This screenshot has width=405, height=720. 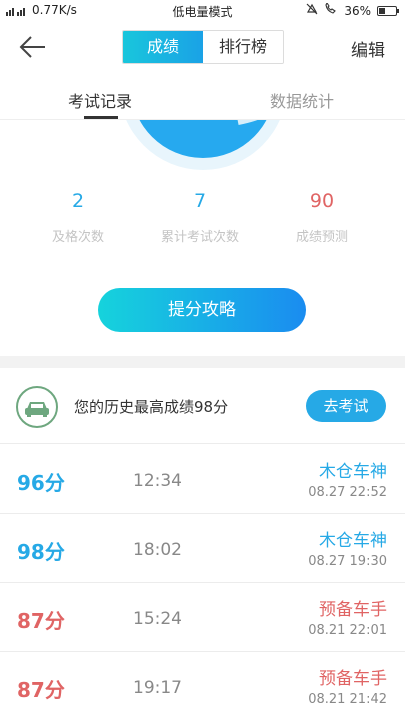 I want to click on call-icon, so click(x=331, y=9).